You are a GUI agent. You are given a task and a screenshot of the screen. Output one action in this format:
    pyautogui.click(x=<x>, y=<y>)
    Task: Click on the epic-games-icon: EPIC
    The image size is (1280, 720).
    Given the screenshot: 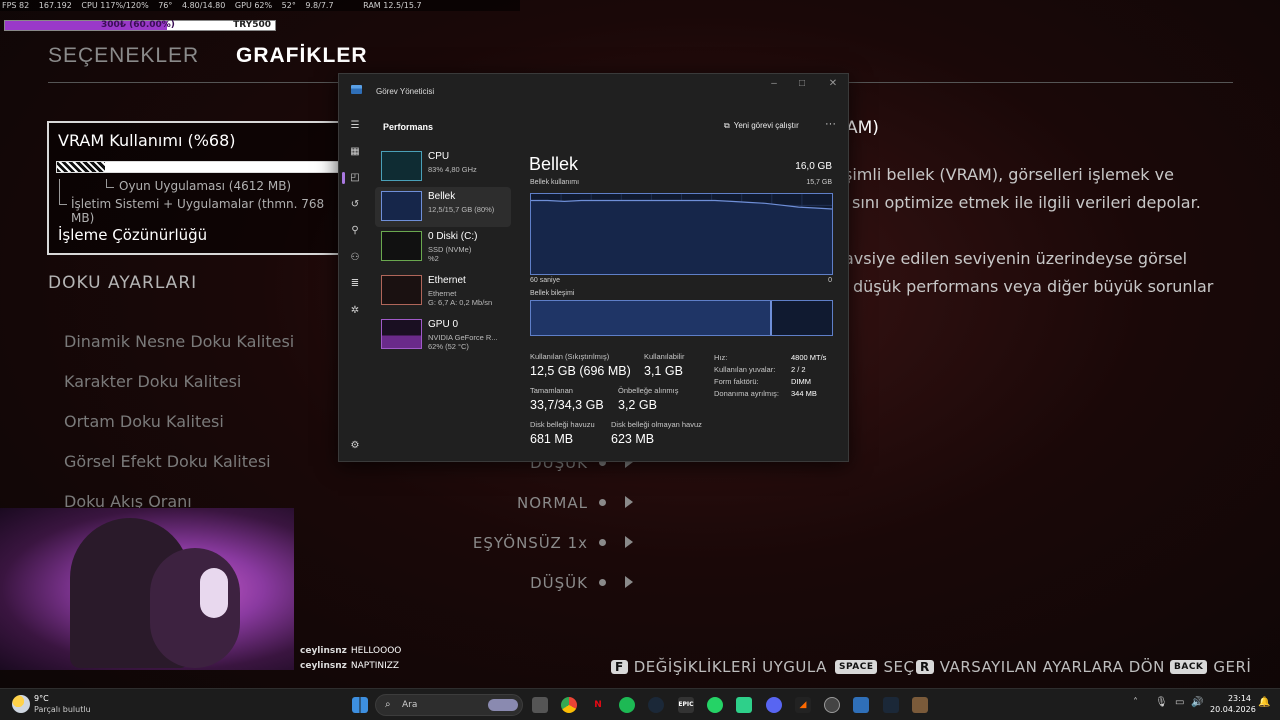 What is the action you would take?
    pyautogui.click(x=686, y=705)
    